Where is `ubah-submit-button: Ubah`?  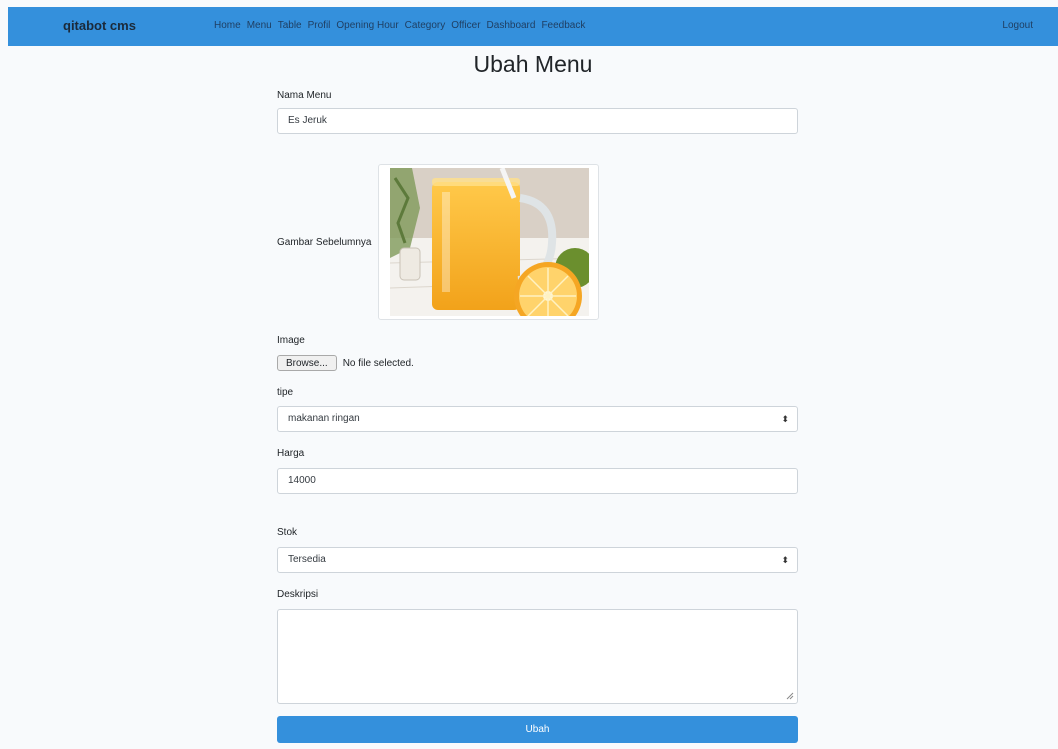 ubah-submit-button: Ubah is located at coordinates (537, 729).